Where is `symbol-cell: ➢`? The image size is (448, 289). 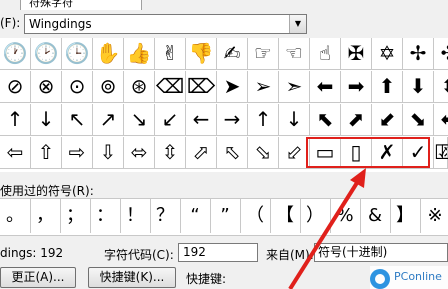
symbol-cell: ➢ is located at coordinates (263, 87).